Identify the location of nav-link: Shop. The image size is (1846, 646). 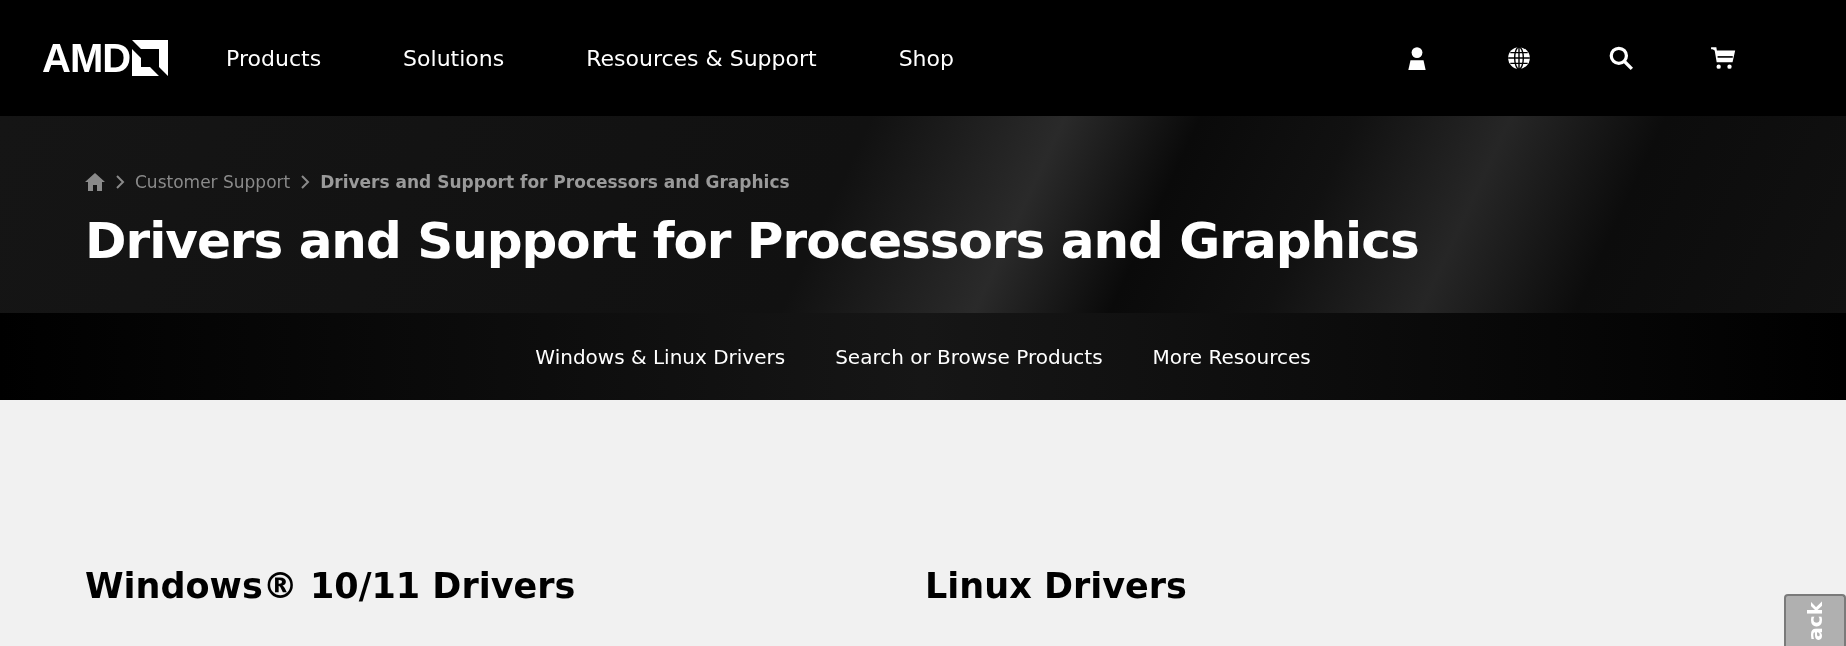
(926, 58).